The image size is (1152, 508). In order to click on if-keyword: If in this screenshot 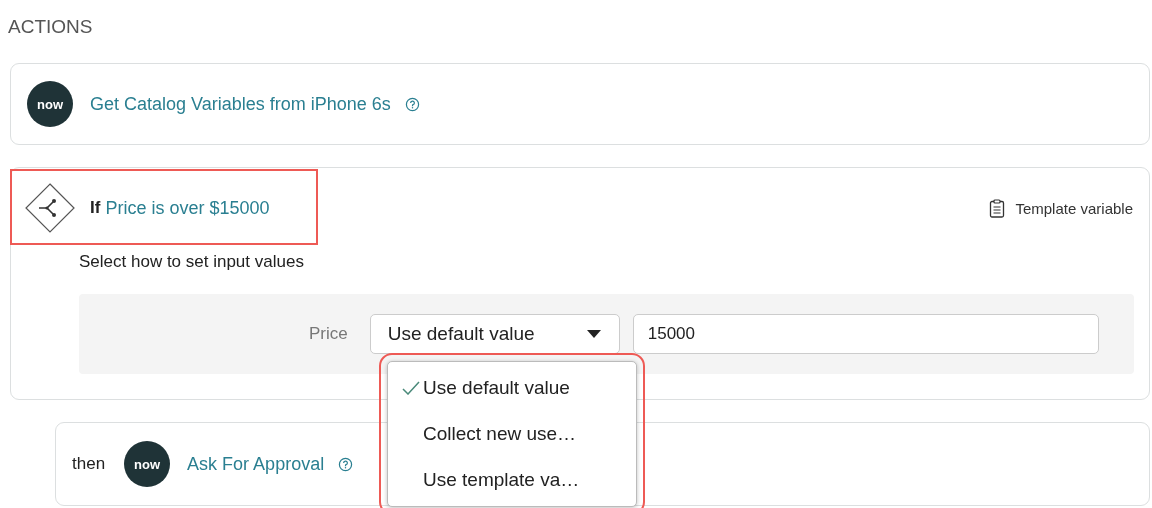, I will do `click(95, 208)`.